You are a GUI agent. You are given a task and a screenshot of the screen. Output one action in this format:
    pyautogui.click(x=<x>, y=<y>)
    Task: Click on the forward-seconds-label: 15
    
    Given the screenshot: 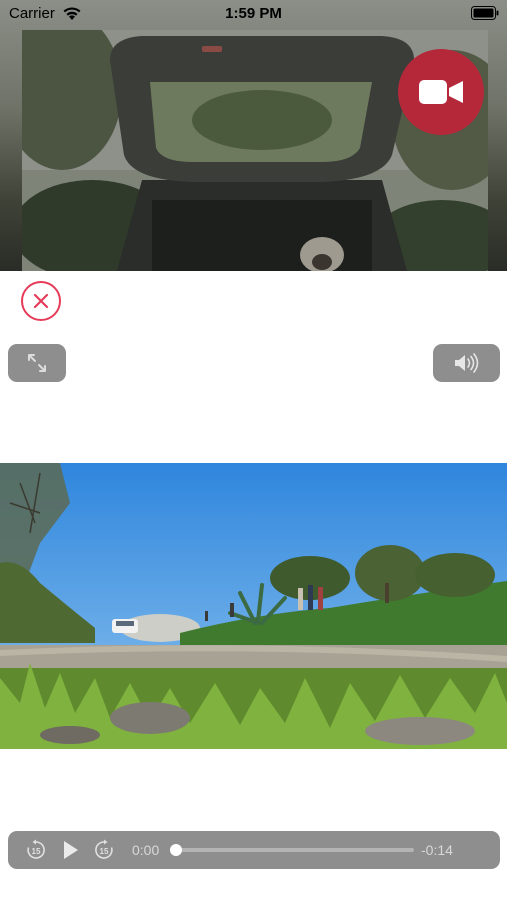 What is the action you would take?
    pyautogui.click(x=104, y=851)
    